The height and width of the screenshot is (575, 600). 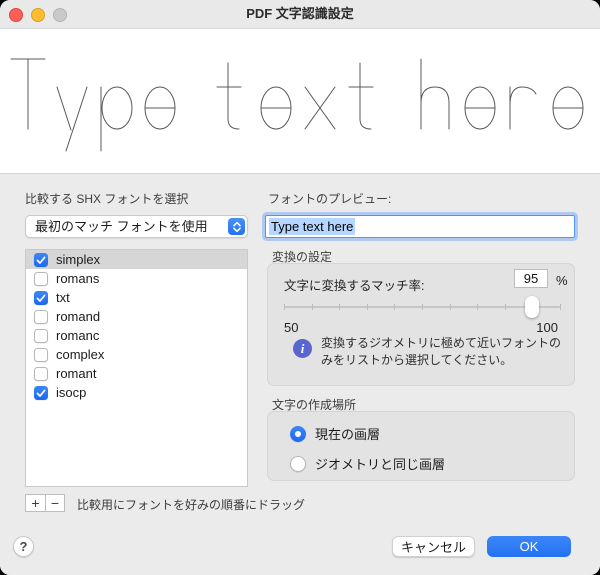 What do you see at coordinates (78, 259) in the screenshot?
I see `font-name-label: simplex` at bounding box center [78, 259].